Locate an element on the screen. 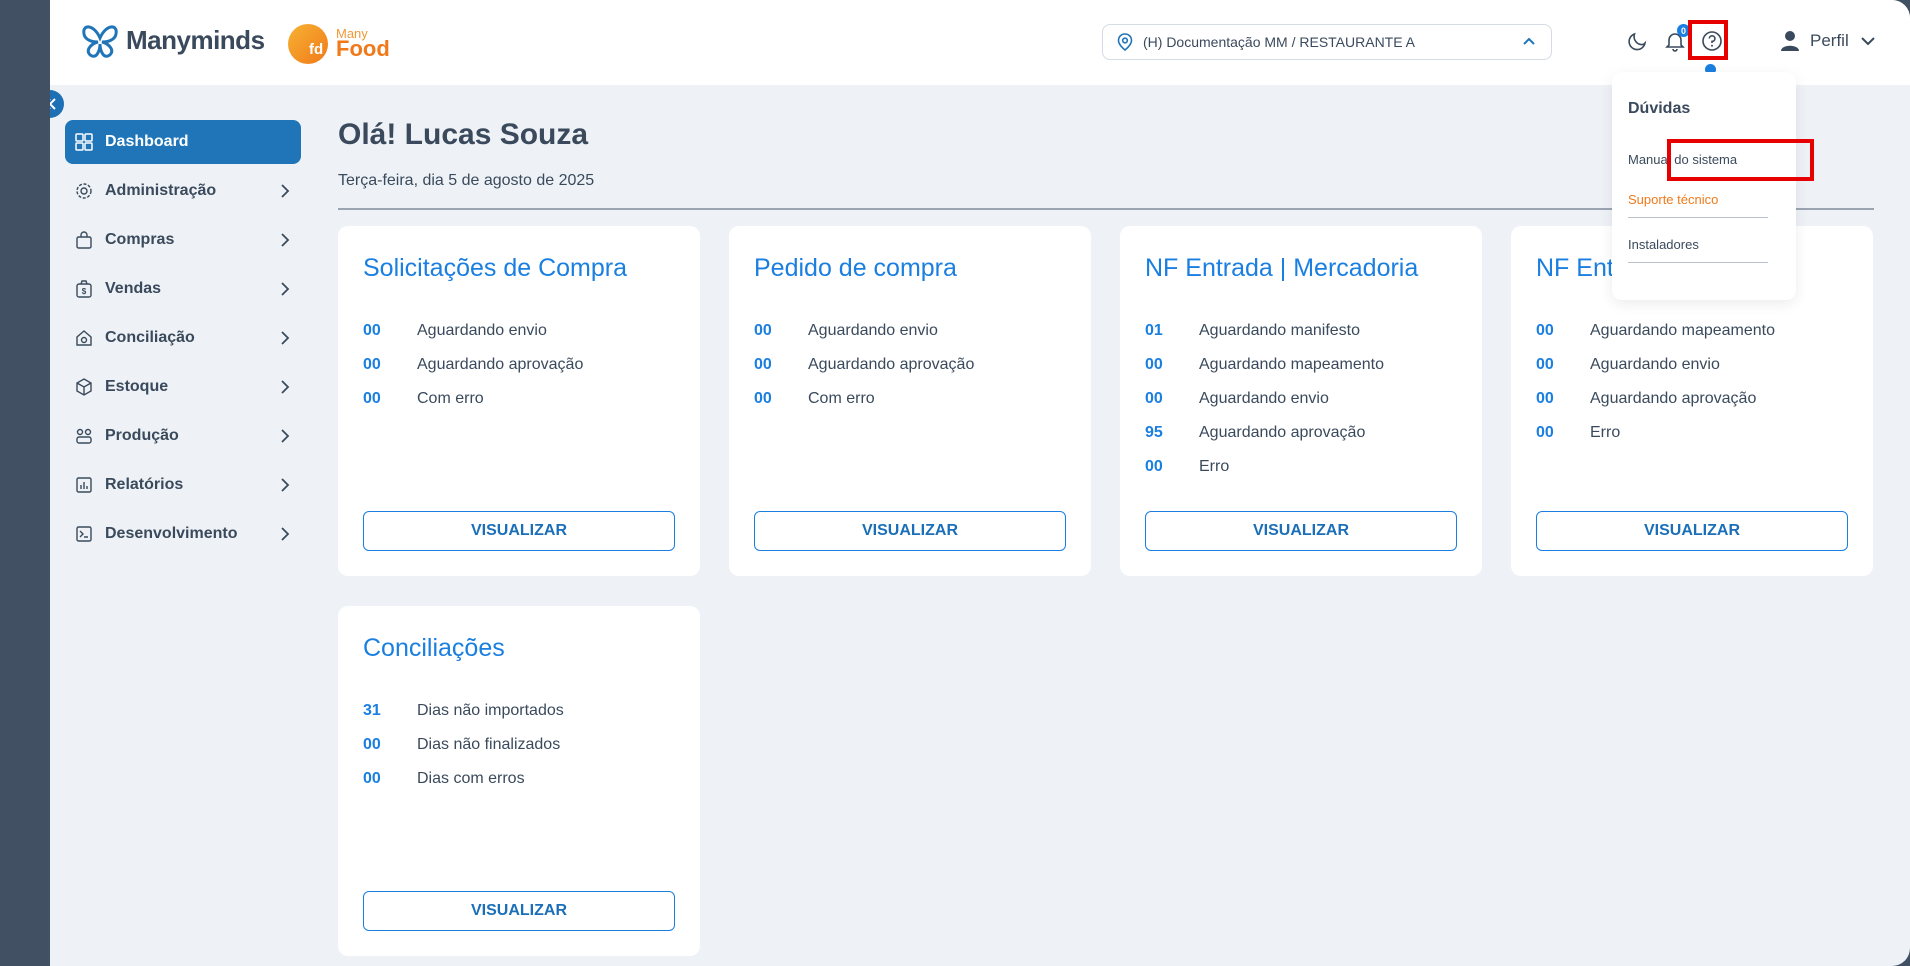 The width and height of the screenshot is (1910, 966). dashboard-icon is located at coordinates (84, 142).